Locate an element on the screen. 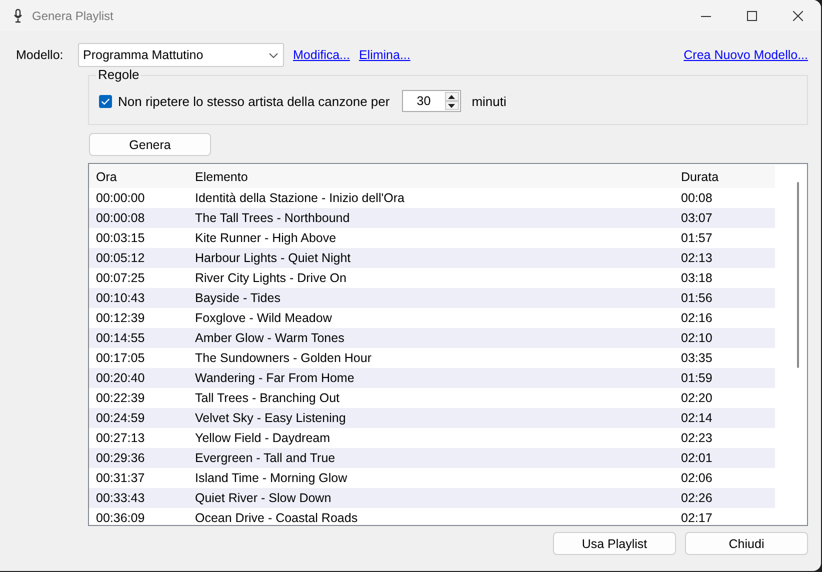  table-cell-text: 00:33:43 is located at coordinates (120, 498).